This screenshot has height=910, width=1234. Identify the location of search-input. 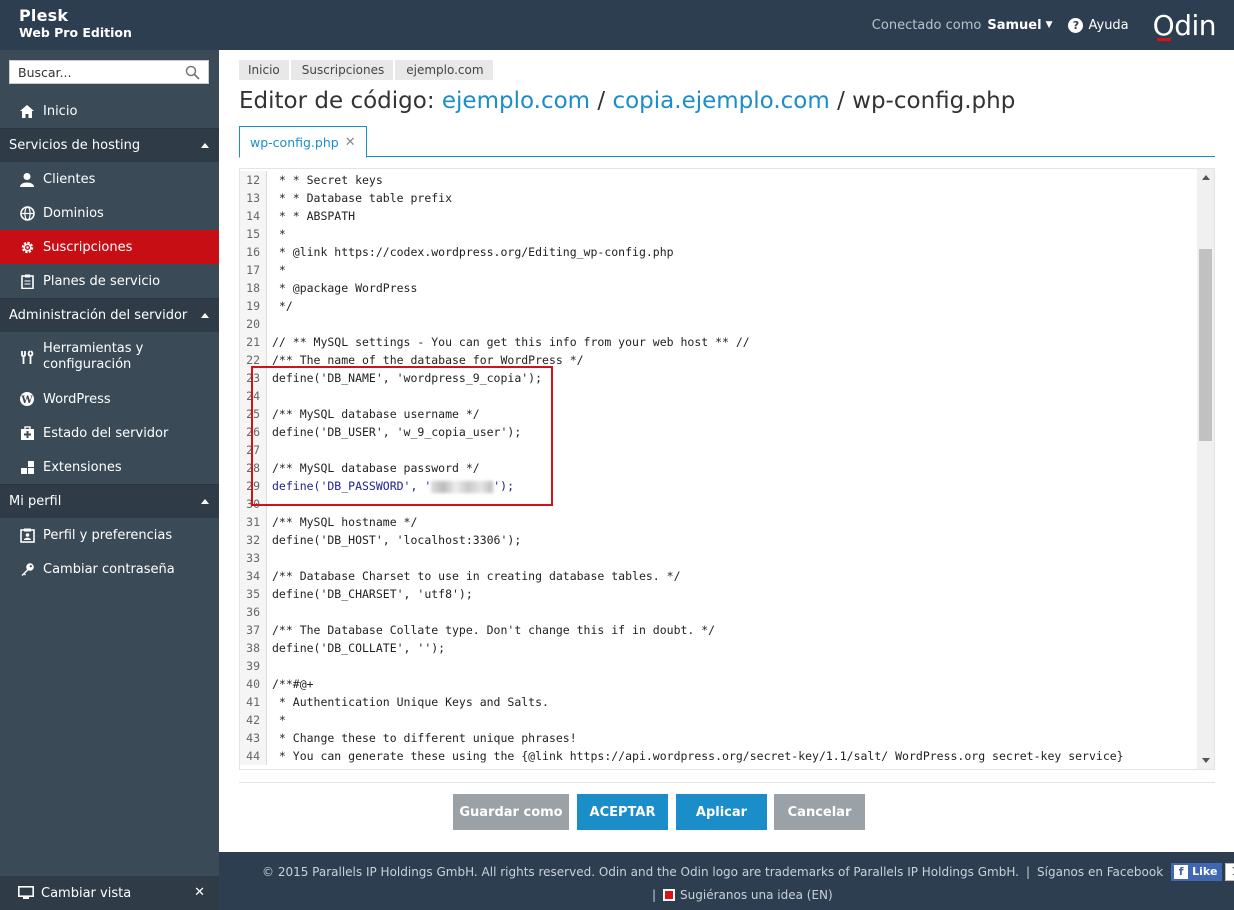
(92, 72).